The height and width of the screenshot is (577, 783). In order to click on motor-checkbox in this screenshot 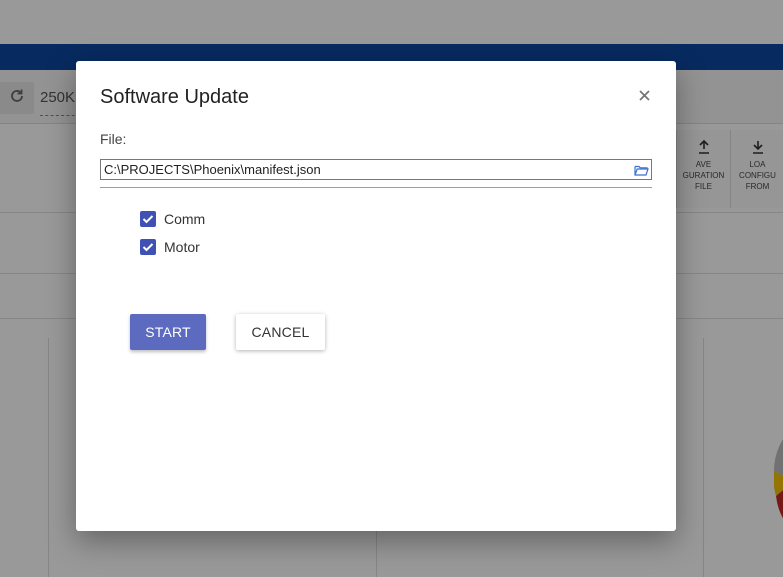, I will do `click(148, 247)`.